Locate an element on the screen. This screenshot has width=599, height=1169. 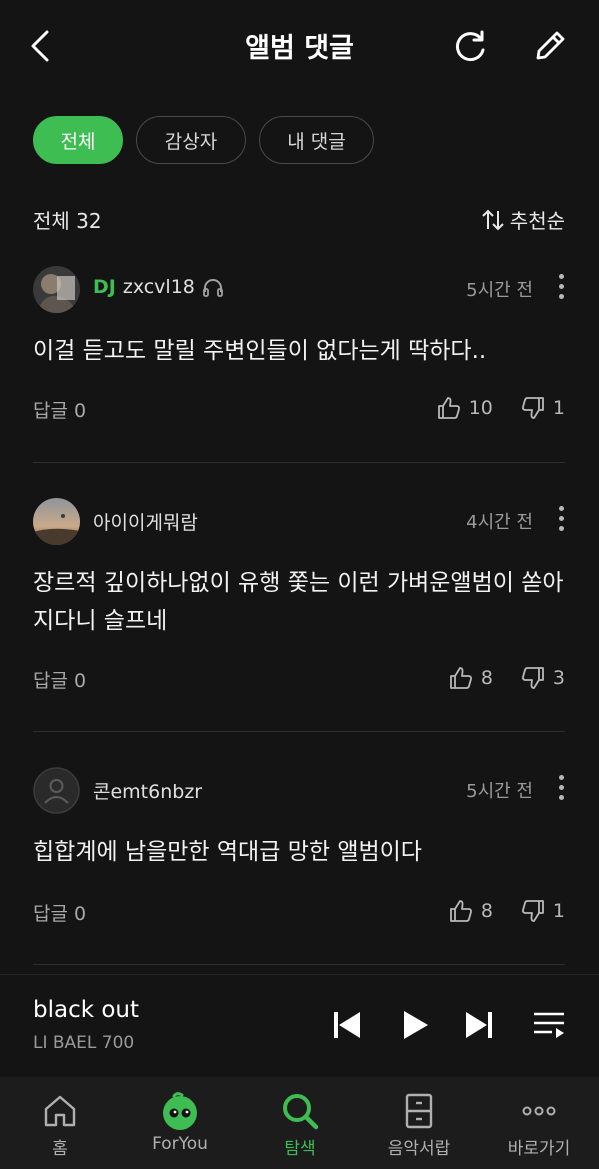
foryou-mascot-icon is located at coordinates (180, 1111).